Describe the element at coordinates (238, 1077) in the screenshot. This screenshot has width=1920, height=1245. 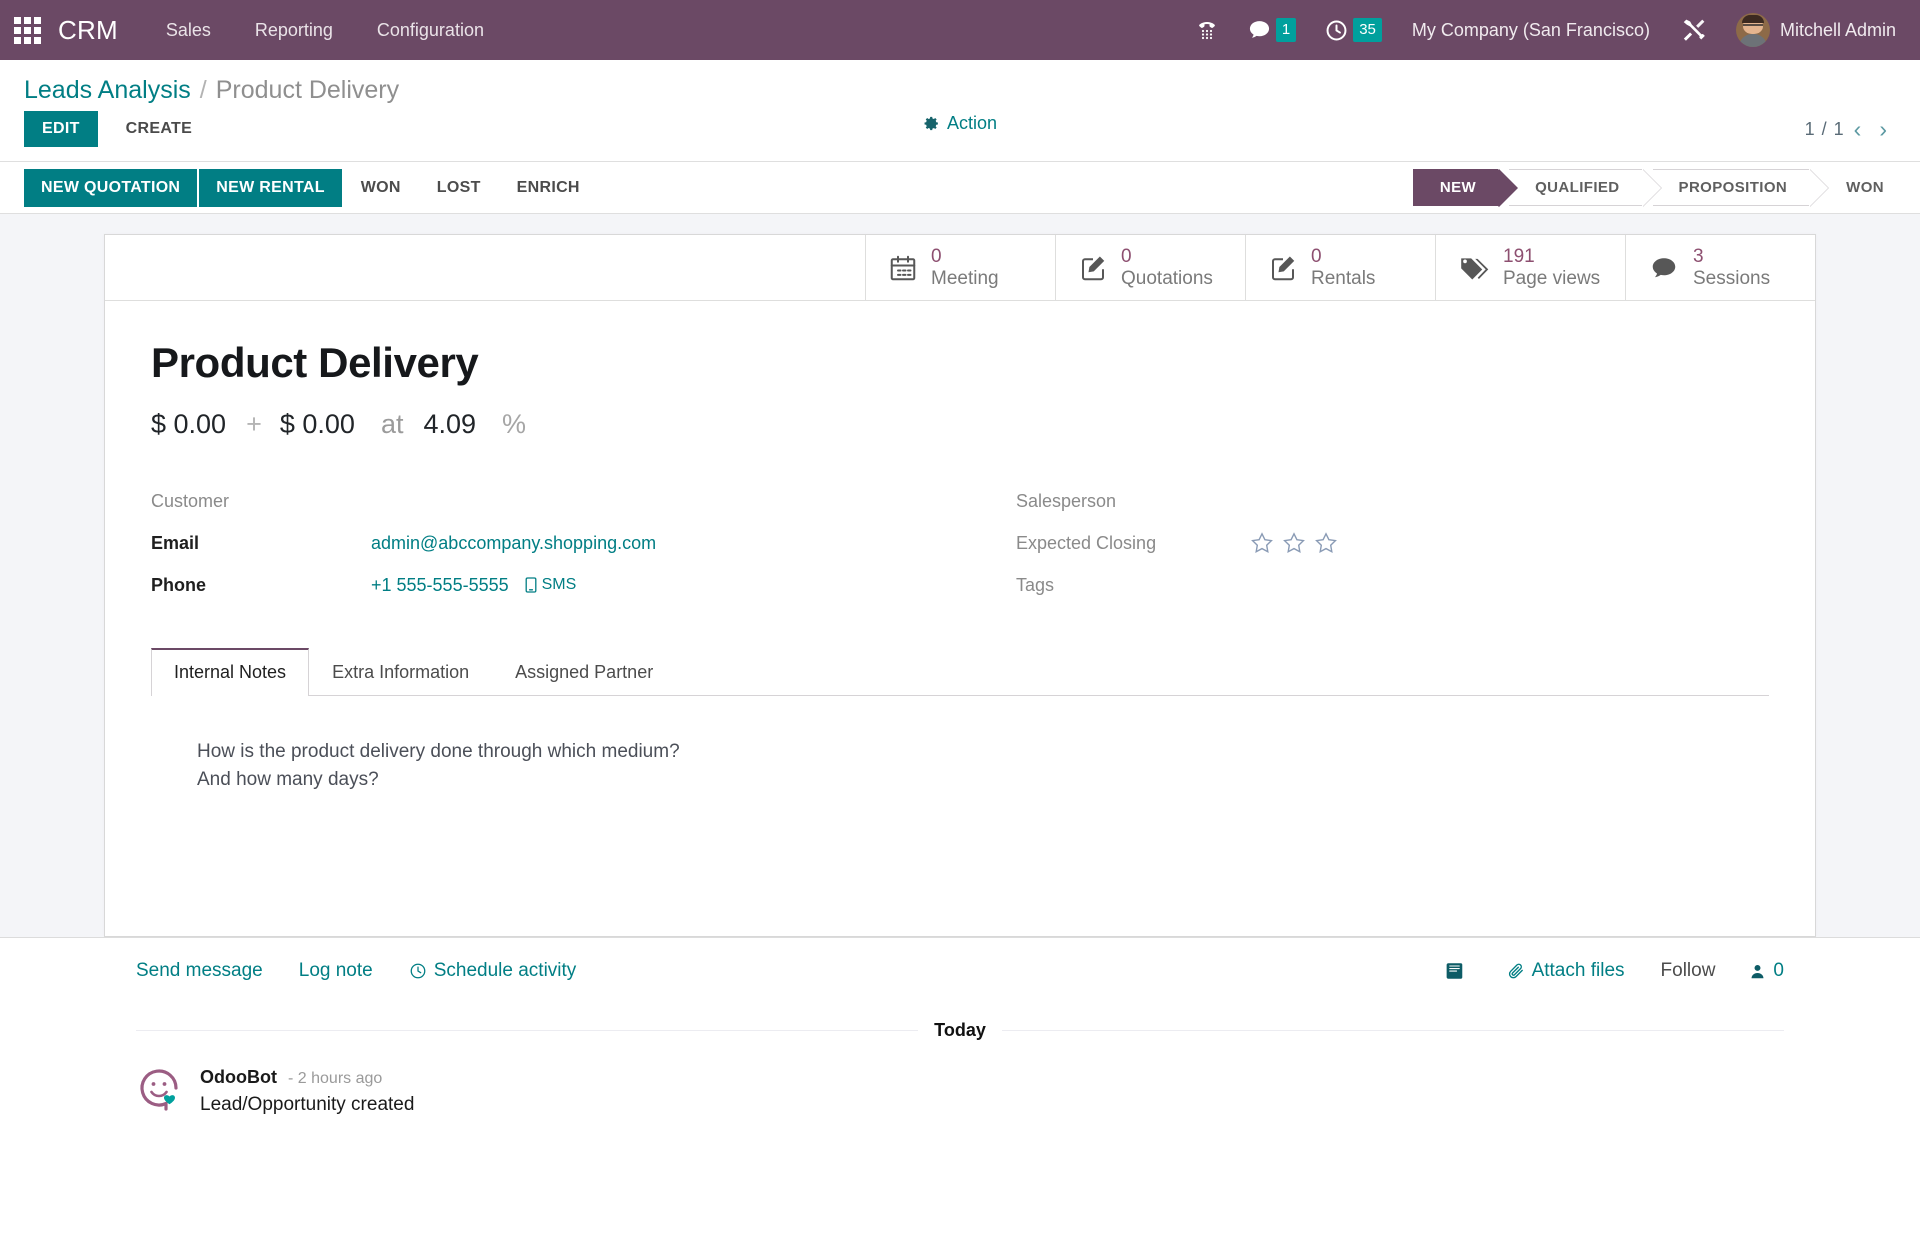
I see `message-author: OdooBot` at that location.